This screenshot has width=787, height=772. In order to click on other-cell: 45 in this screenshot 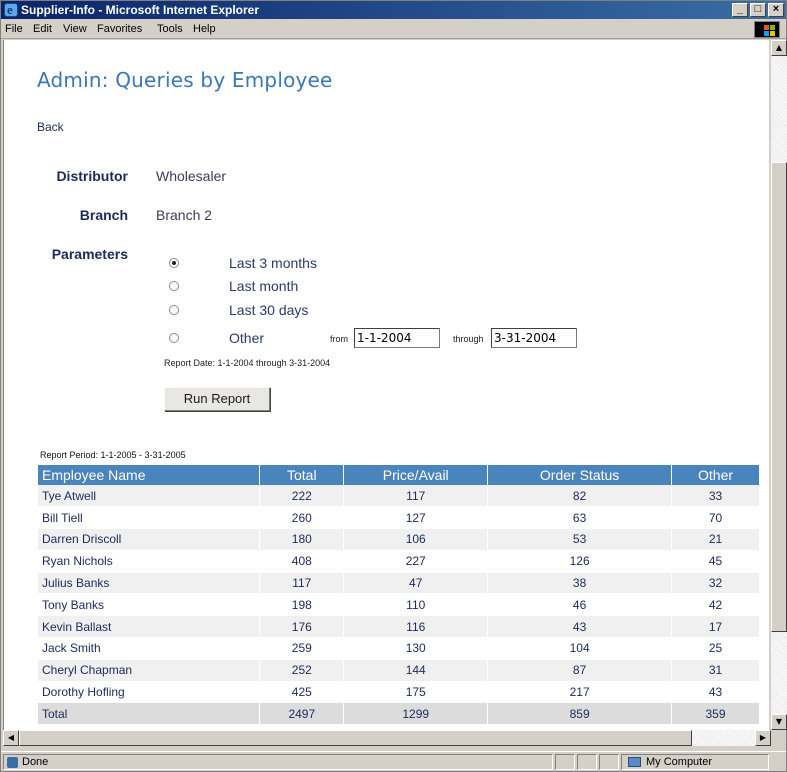, I will do `click(715, 561)`.